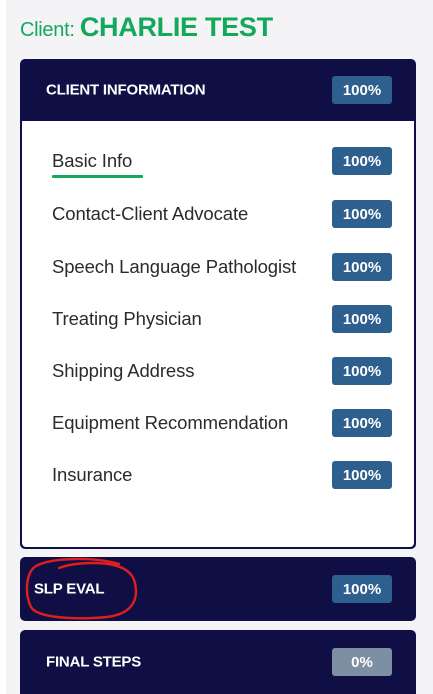  I want to click on slp-eval-header: SLP EVAL 100%, so click(218, 589).